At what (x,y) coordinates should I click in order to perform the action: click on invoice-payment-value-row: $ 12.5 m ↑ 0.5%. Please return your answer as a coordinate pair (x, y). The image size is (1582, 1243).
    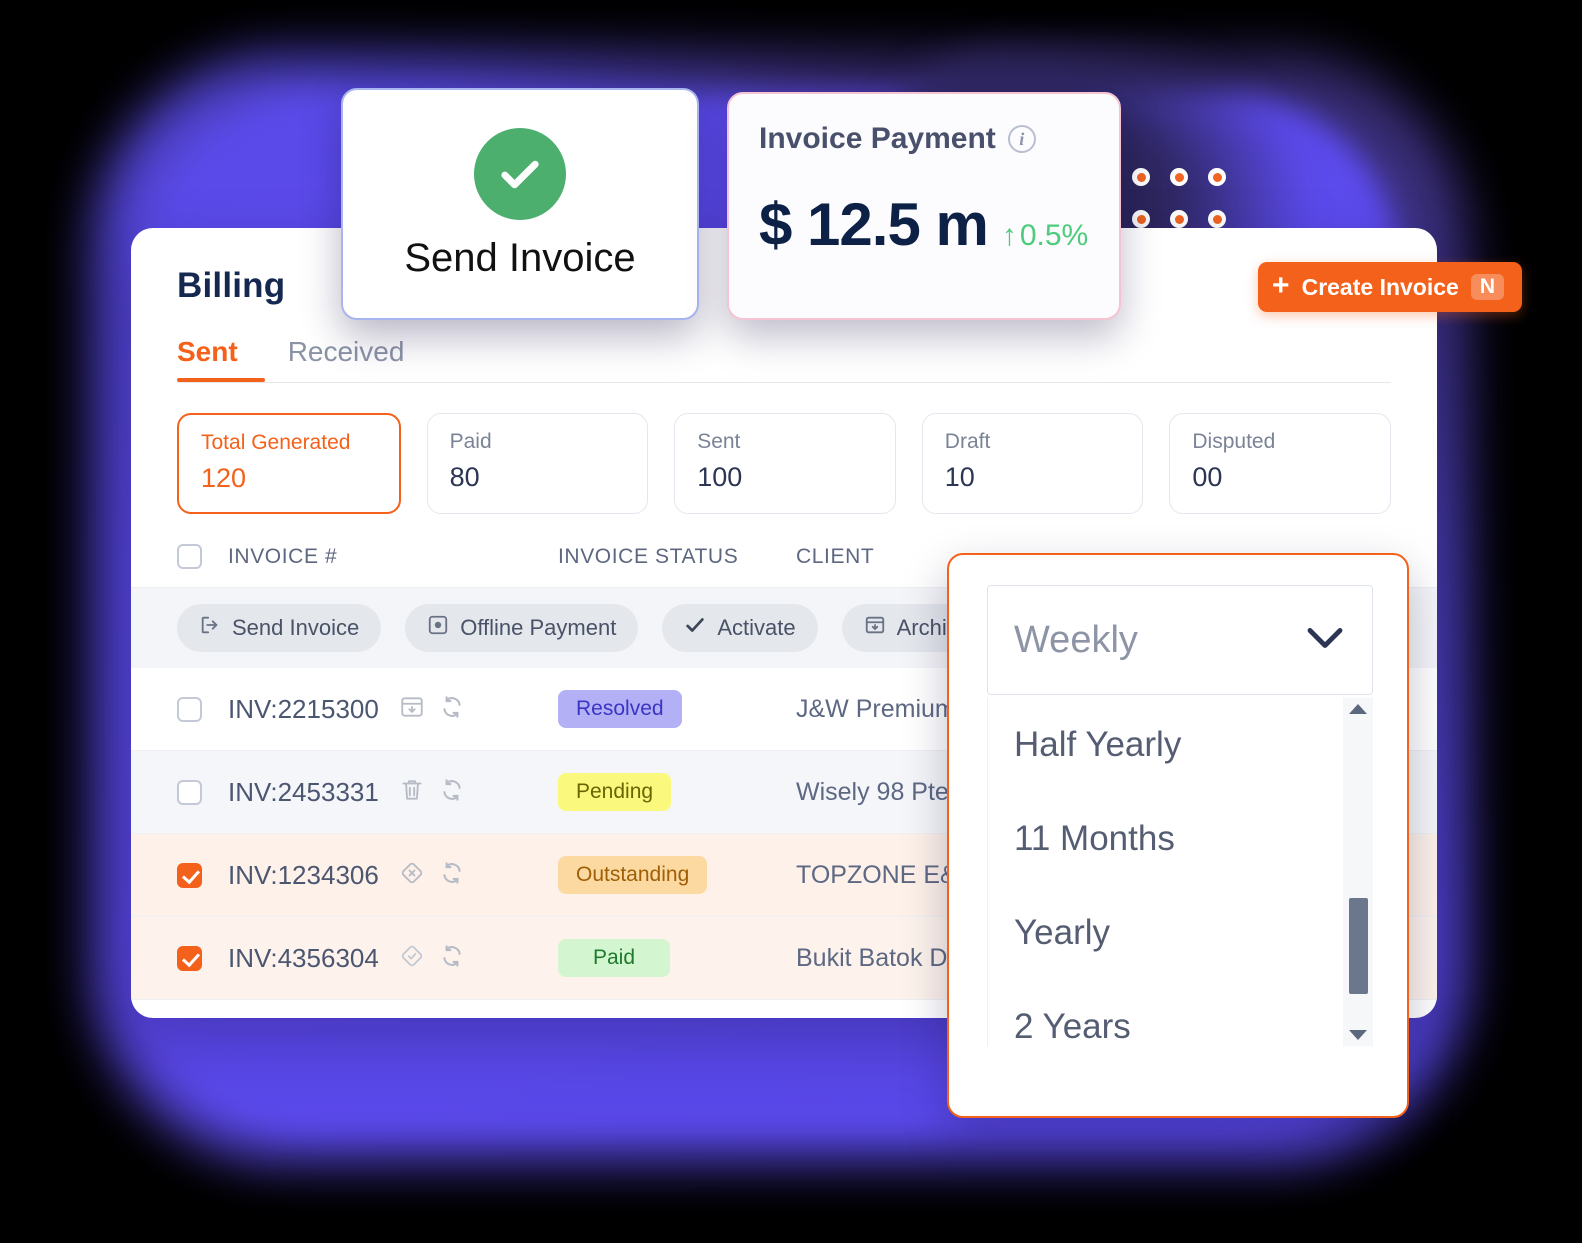
    Looking at the image, I should click on (924, 224).